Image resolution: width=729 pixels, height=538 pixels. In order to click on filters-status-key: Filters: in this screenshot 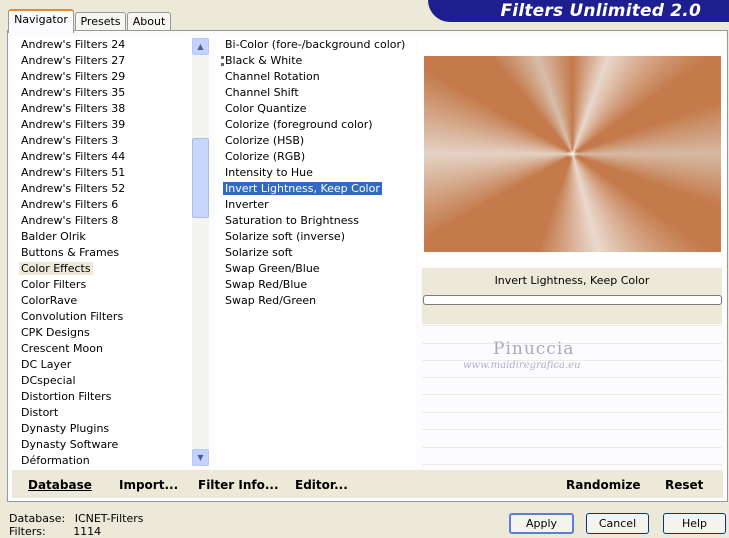, I will do `click(27, 531)`.